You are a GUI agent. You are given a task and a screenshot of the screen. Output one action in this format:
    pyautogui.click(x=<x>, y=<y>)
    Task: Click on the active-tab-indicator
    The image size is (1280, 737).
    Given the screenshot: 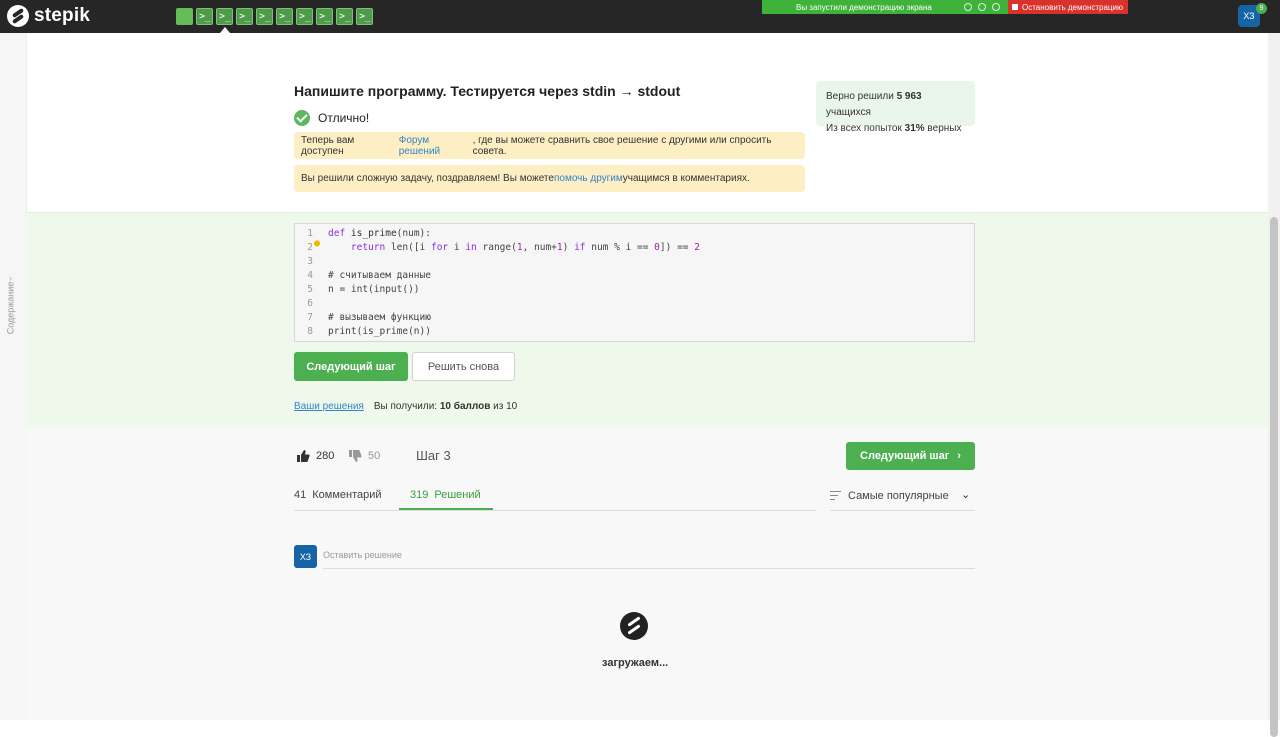 What is the action you would take?
    pyautogui.click(x=446, y=509)
    